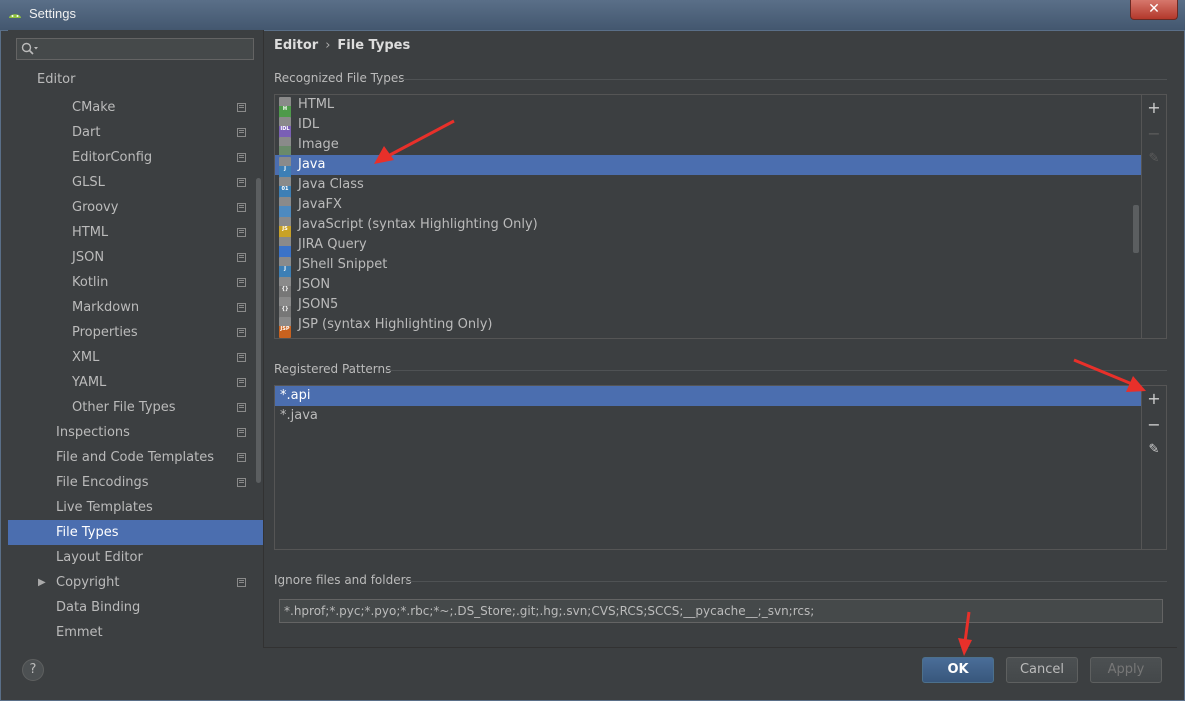  Describe the element at coordinates (135, 282) in the screenshot. I see `sidebar-item-kotlin: Kotlin` at that location.